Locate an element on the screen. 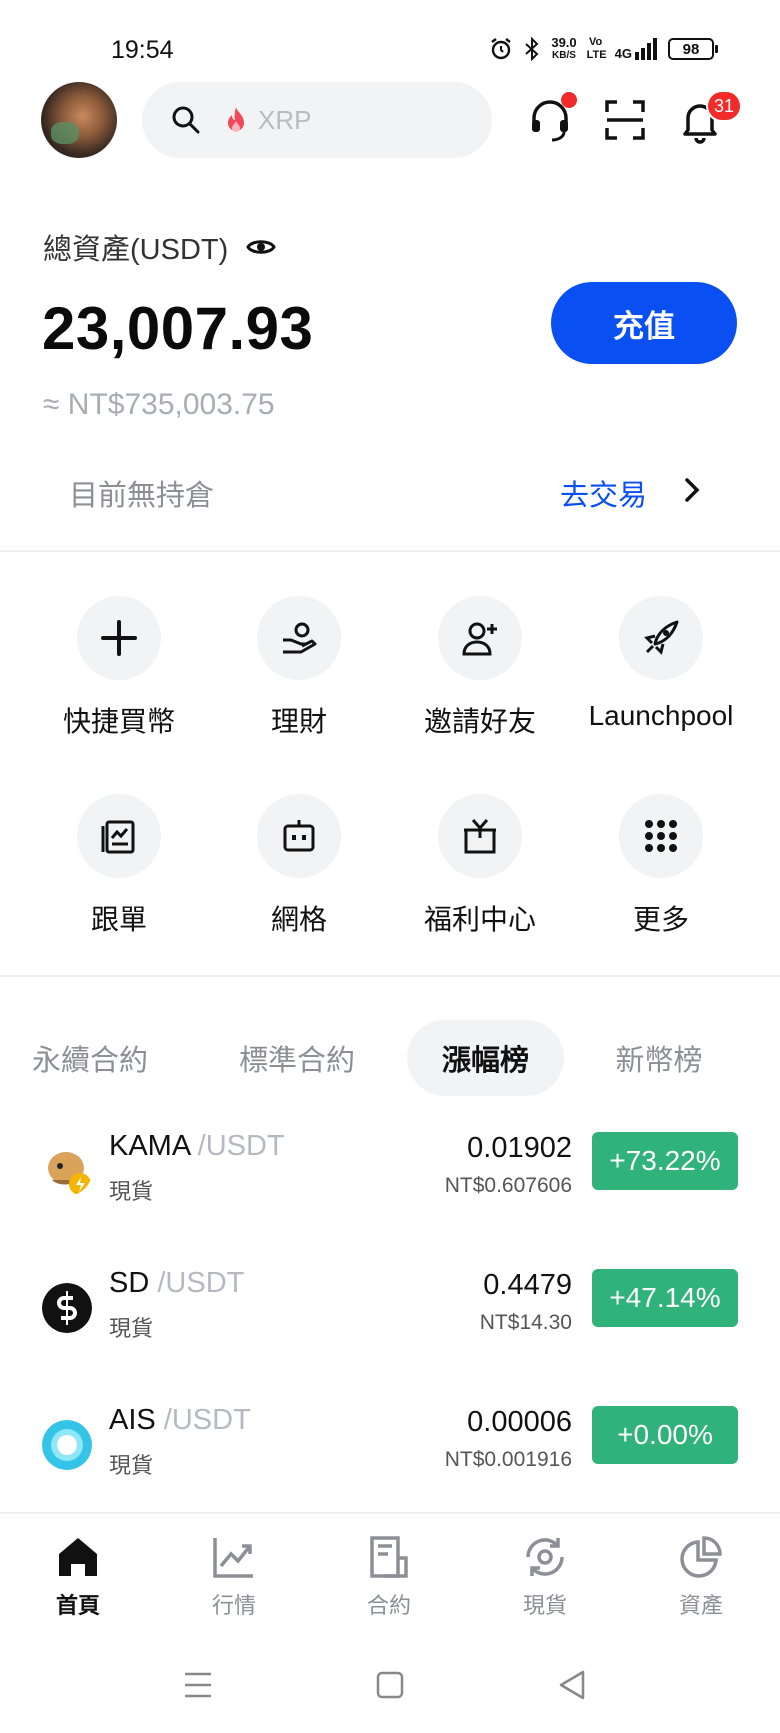 The width and height of the screenshot is (780, 1733). home-icon is located at coordinates (78, 1557).